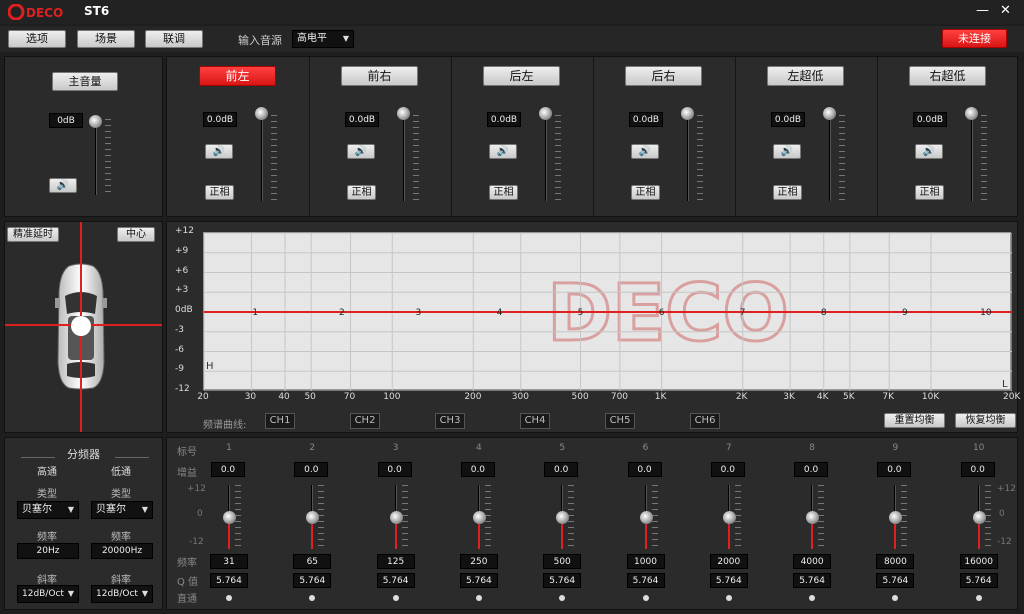 This screenshot has height=614, width=1024. I want to click on listening-position-handle, so click(81, 326).